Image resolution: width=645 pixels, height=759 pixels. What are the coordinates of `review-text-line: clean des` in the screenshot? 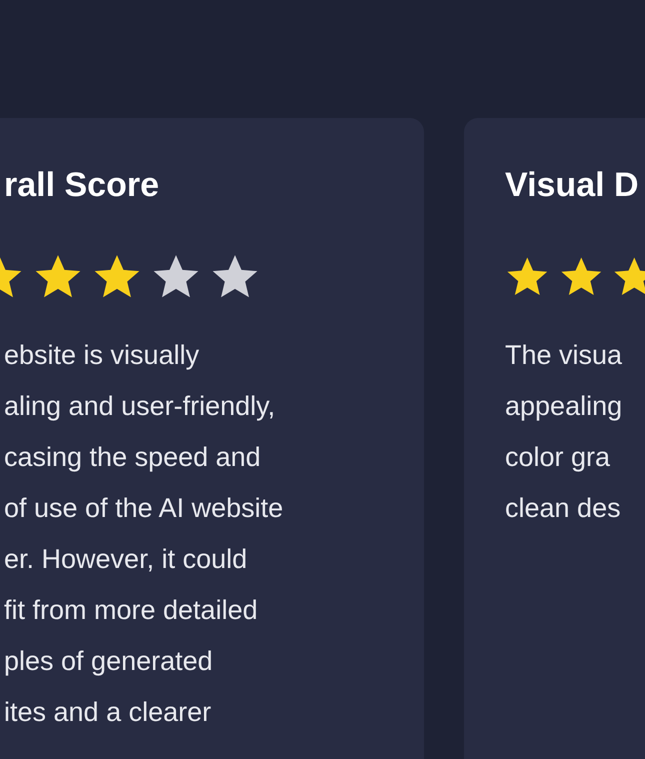 It's located at (563, 508).